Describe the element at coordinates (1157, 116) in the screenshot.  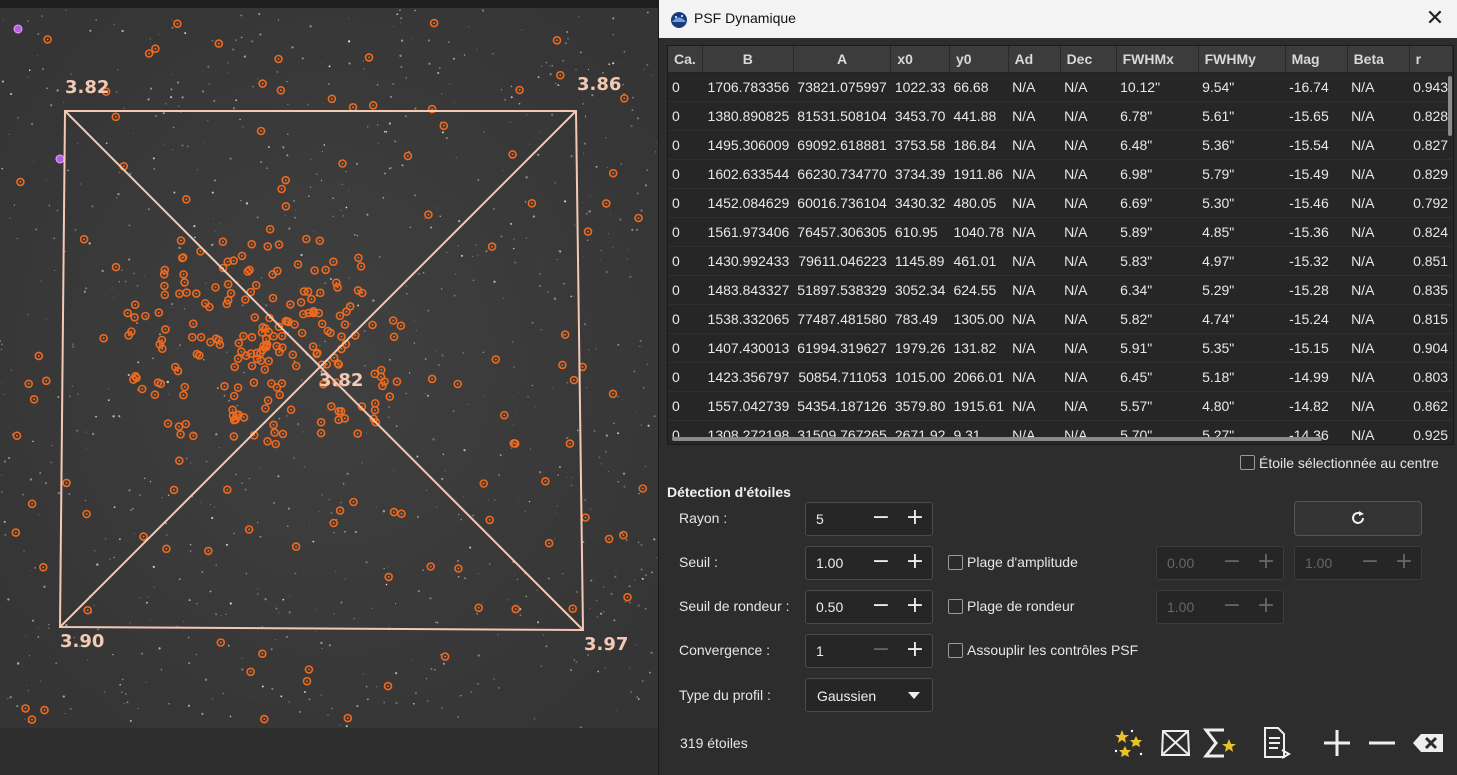
I see `table-cell: 6.78"` at that location.